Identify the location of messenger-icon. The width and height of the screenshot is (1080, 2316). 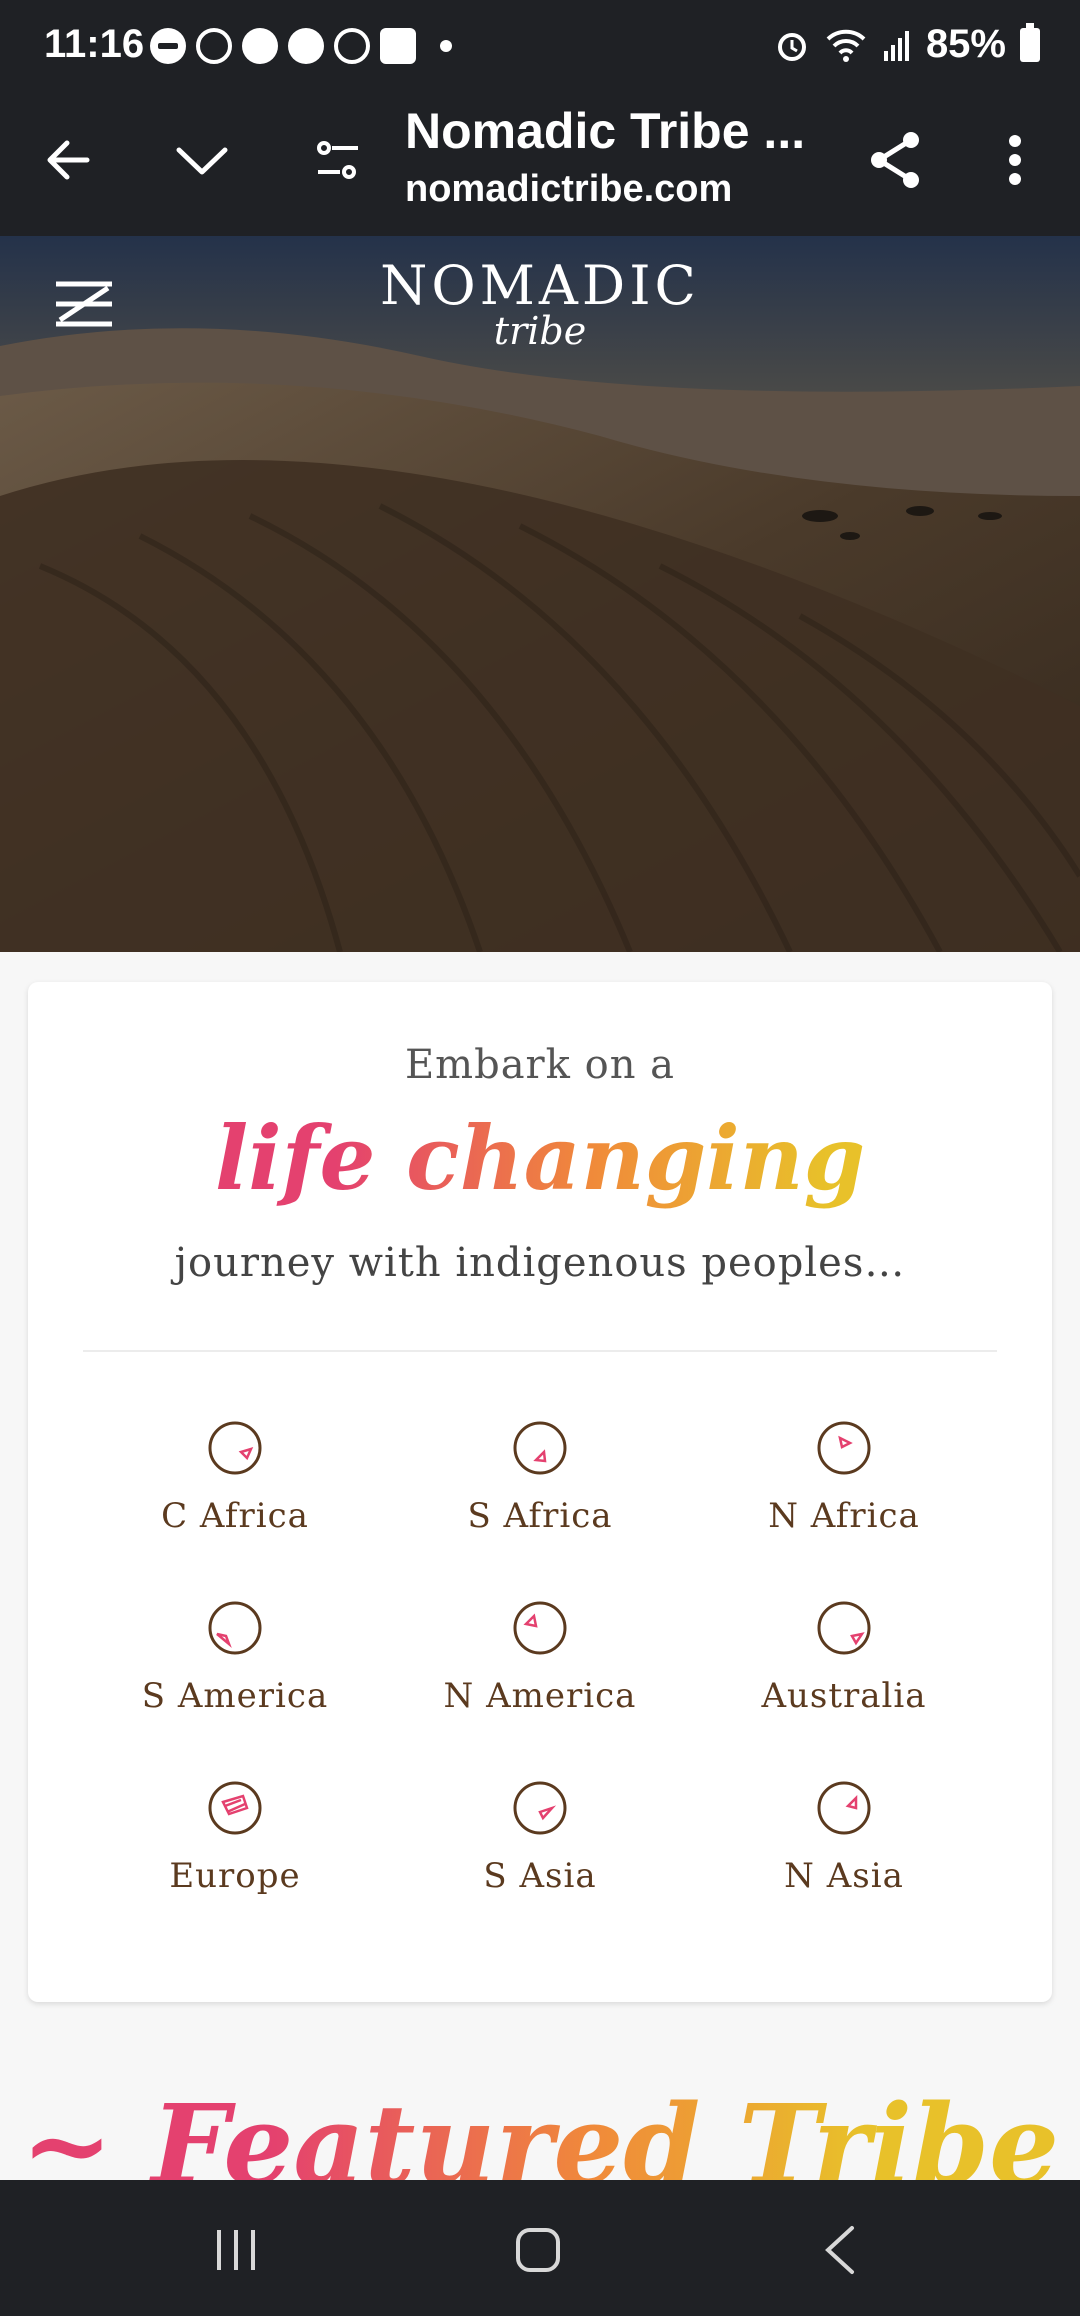
(306, 46).